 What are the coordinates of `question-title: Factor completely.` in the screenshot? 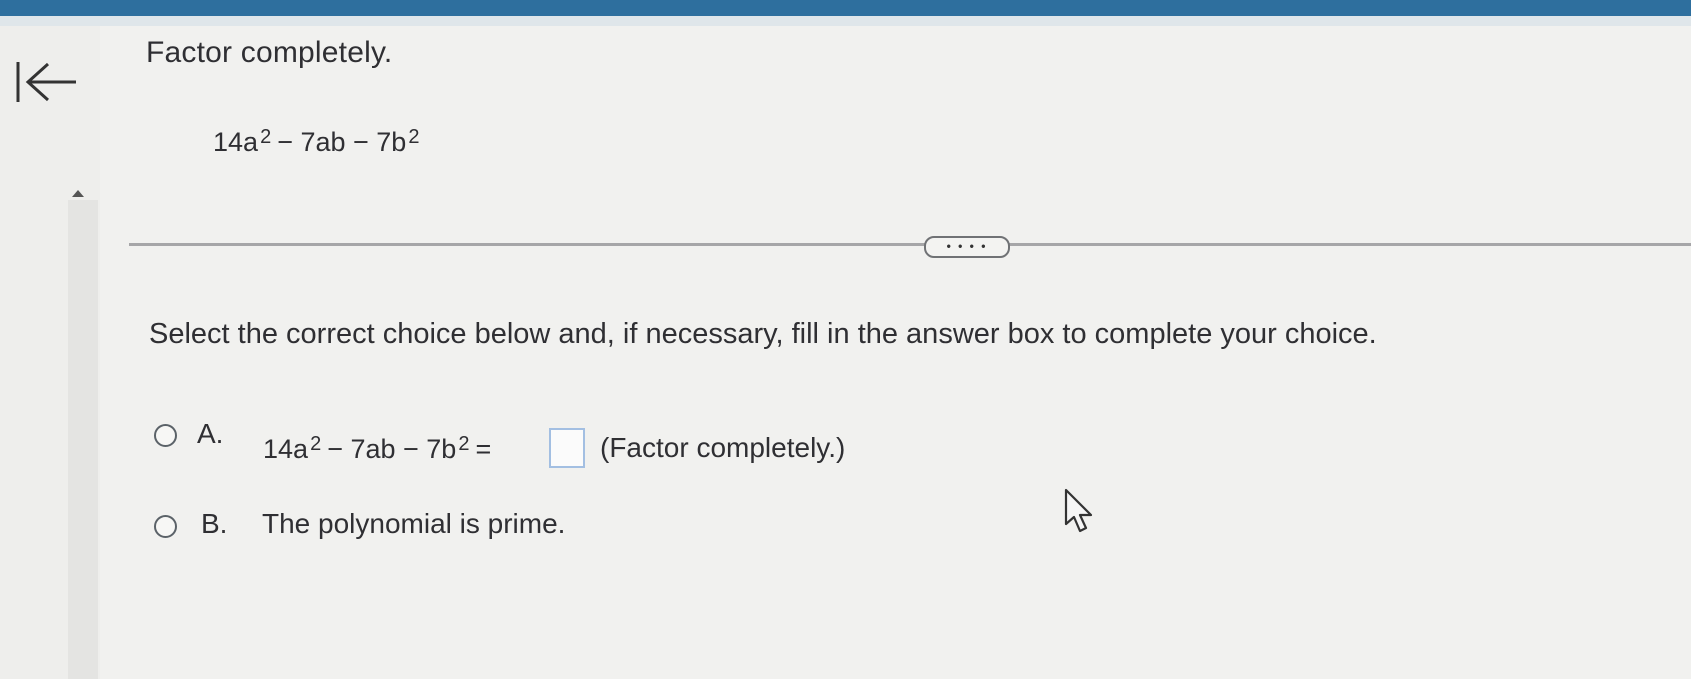 It's located at (269, 52).